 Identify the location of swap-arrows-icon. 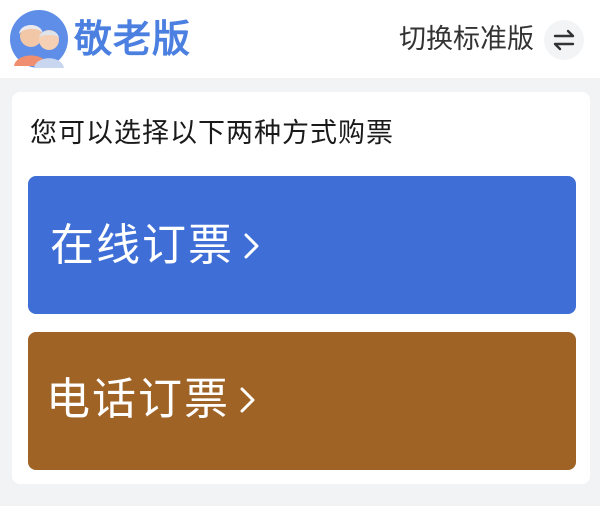
(564, 40).